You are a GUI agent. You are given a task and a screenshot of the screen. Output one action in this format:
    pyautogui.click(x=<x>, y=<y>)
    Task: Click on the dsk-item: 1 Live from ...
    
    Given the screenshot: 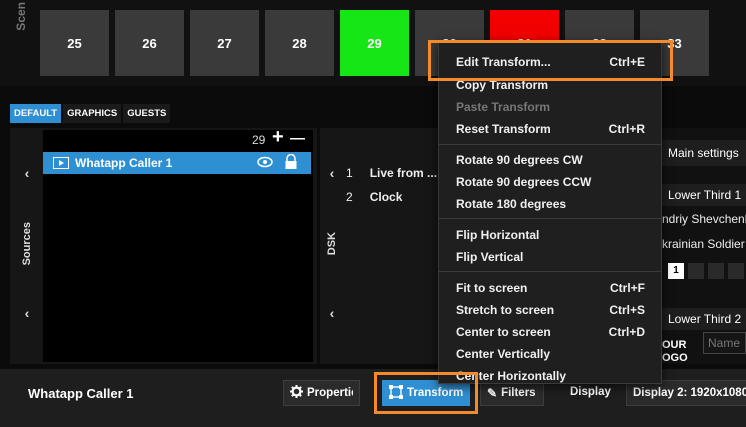 What is the action you would take?
    pyautogui.click(x=391, y=173)
    